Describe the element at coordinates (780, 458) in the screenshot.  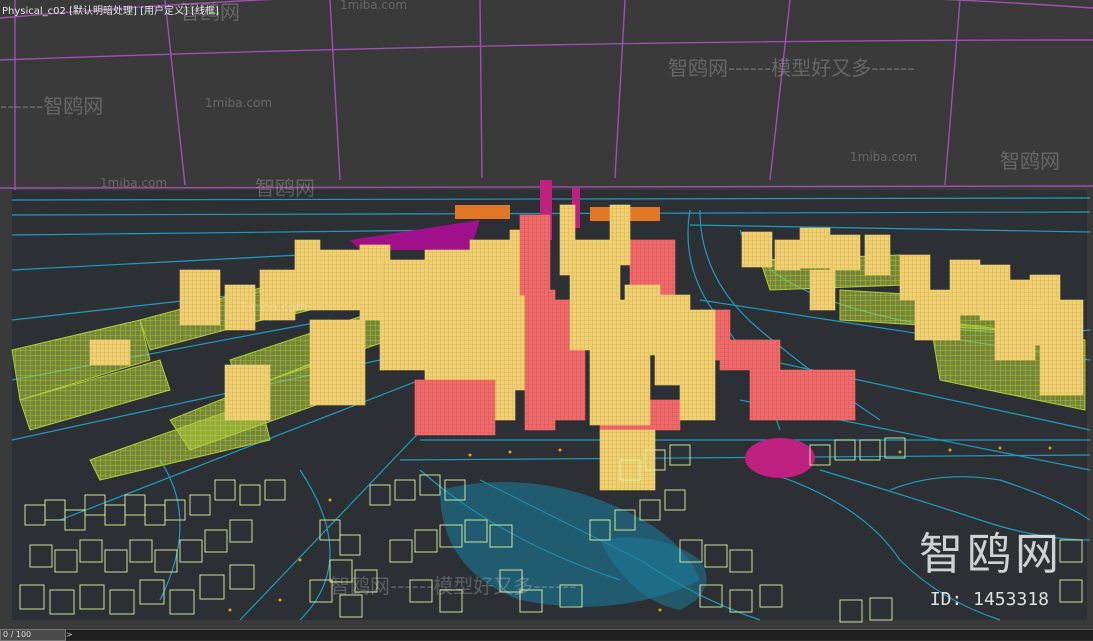
I see `magenta-landmark` at that location.